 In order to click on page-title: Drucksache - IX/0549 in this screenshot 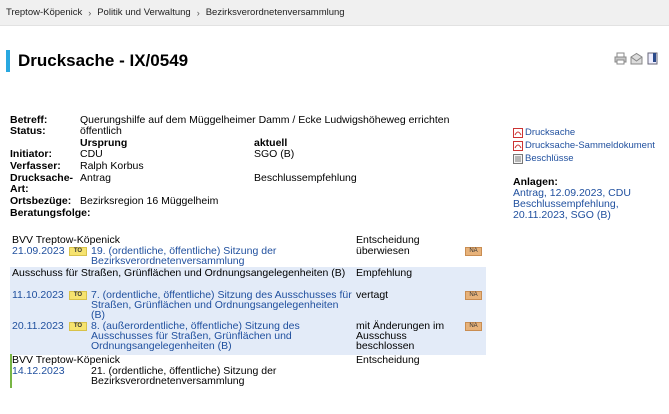, I will do `click(103, 60)`.